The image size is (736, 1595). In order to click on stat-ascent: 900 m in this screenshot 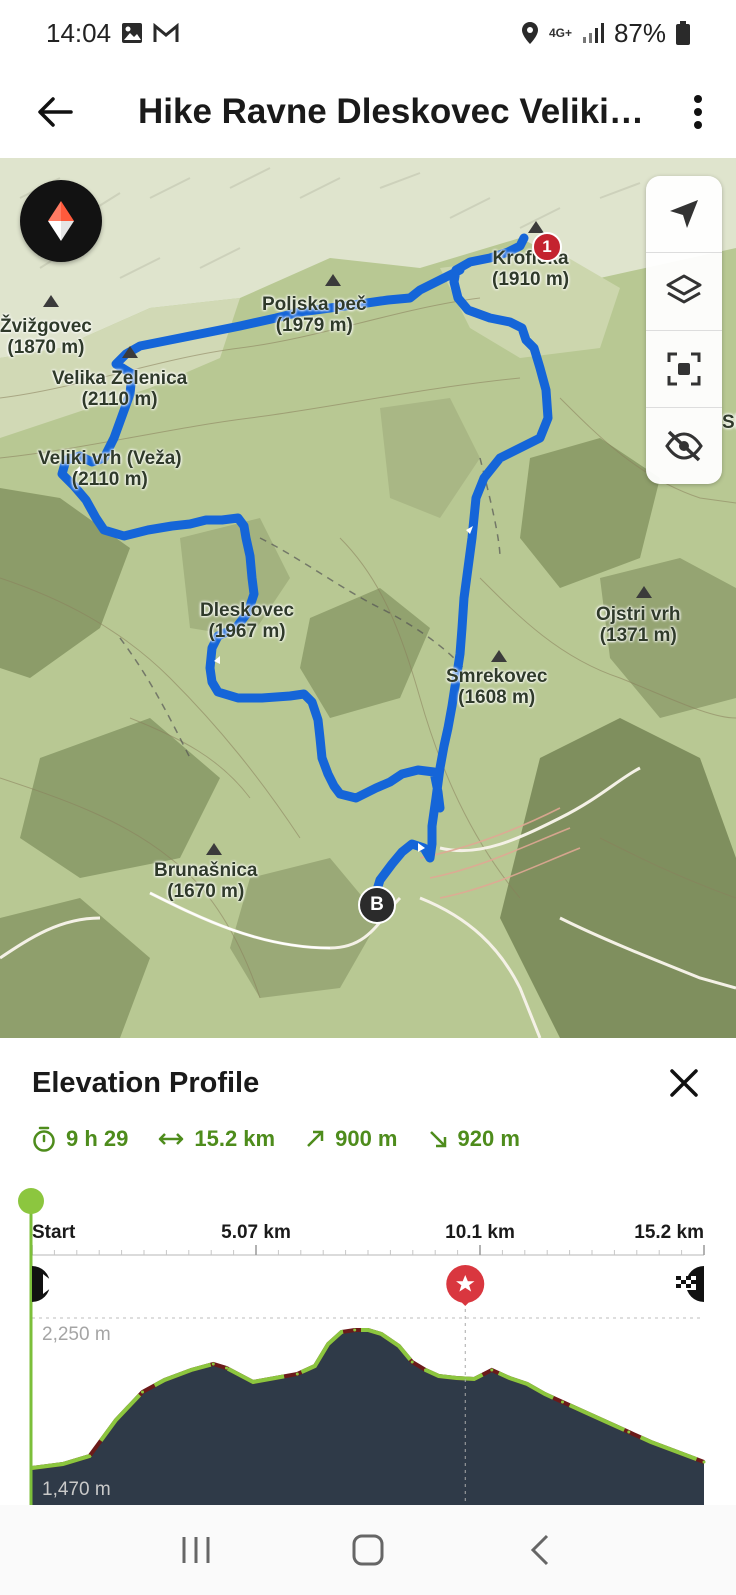, I will do `click(351, 1139)`.